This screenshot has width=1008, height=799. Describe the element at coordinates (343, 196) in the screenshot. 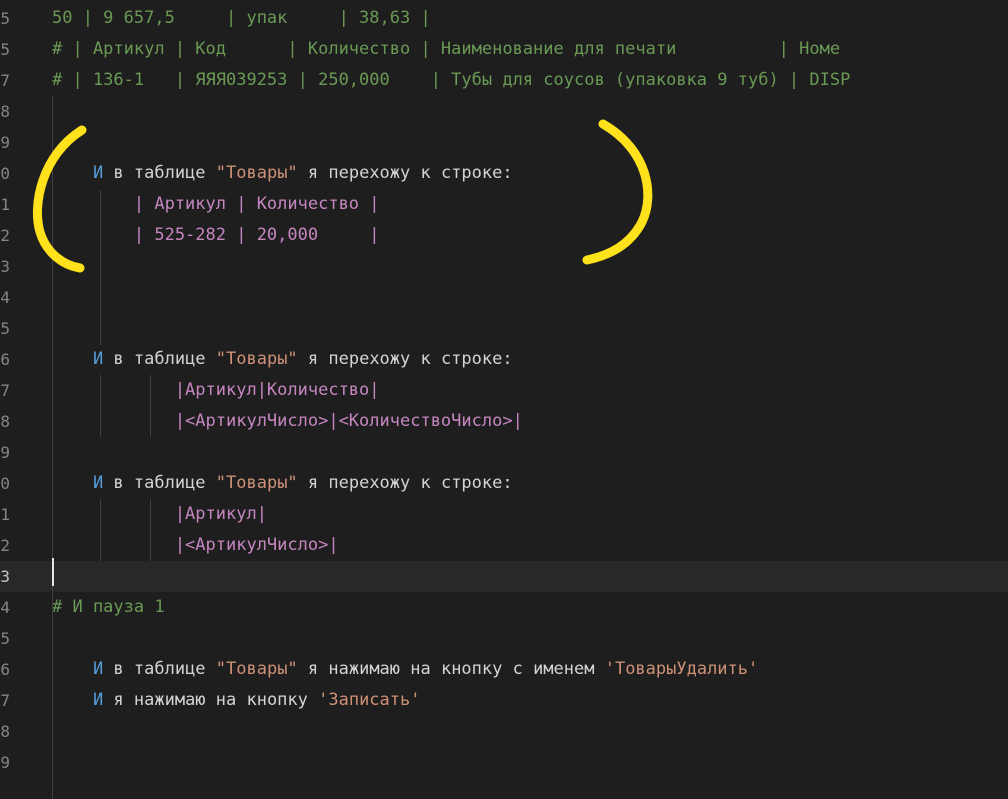

I see `highlight-annotation` at that location.